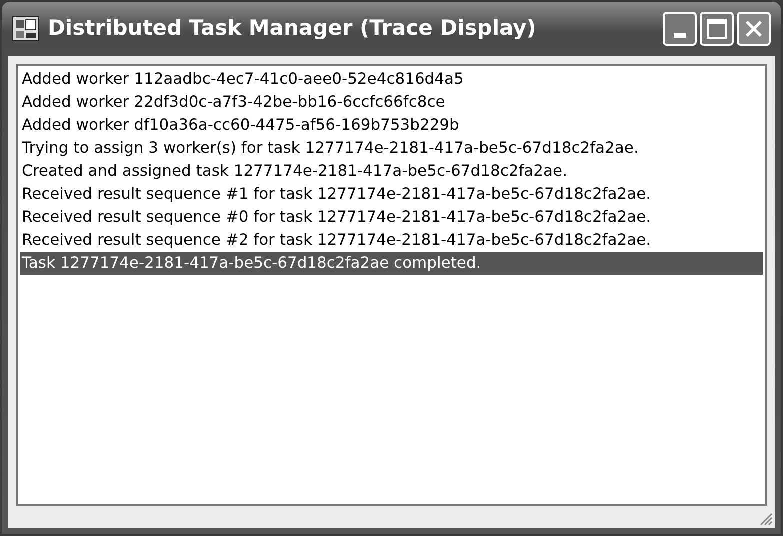 The width and height of the screenshot is (783, 536). I want to click on minimize-icon, so click(680, 35).